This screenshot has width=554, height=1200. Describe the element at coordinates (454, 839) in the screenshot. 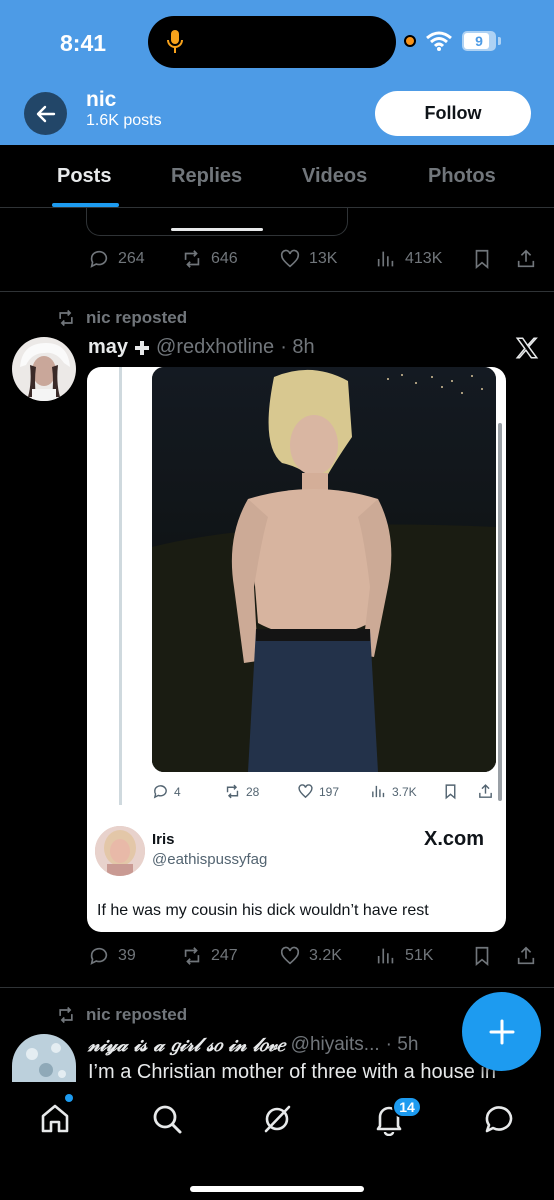

I see `x-com-watermark: X.com` at that location.